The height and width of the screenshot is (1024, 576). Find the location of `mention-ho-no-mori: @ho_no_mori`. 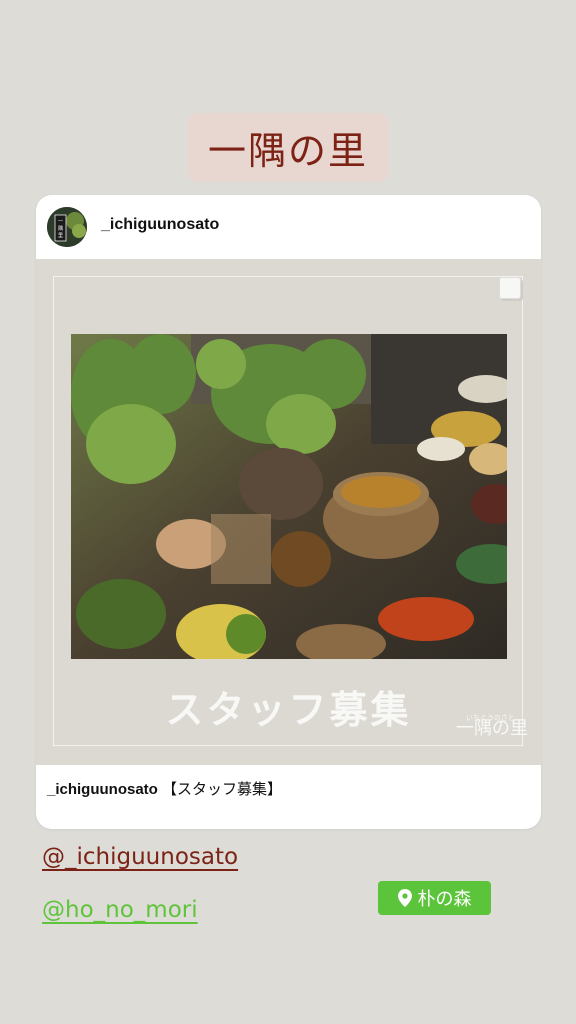

mention-ho-no-mori: @ho_no_mori is located at coordinates (120, 910).